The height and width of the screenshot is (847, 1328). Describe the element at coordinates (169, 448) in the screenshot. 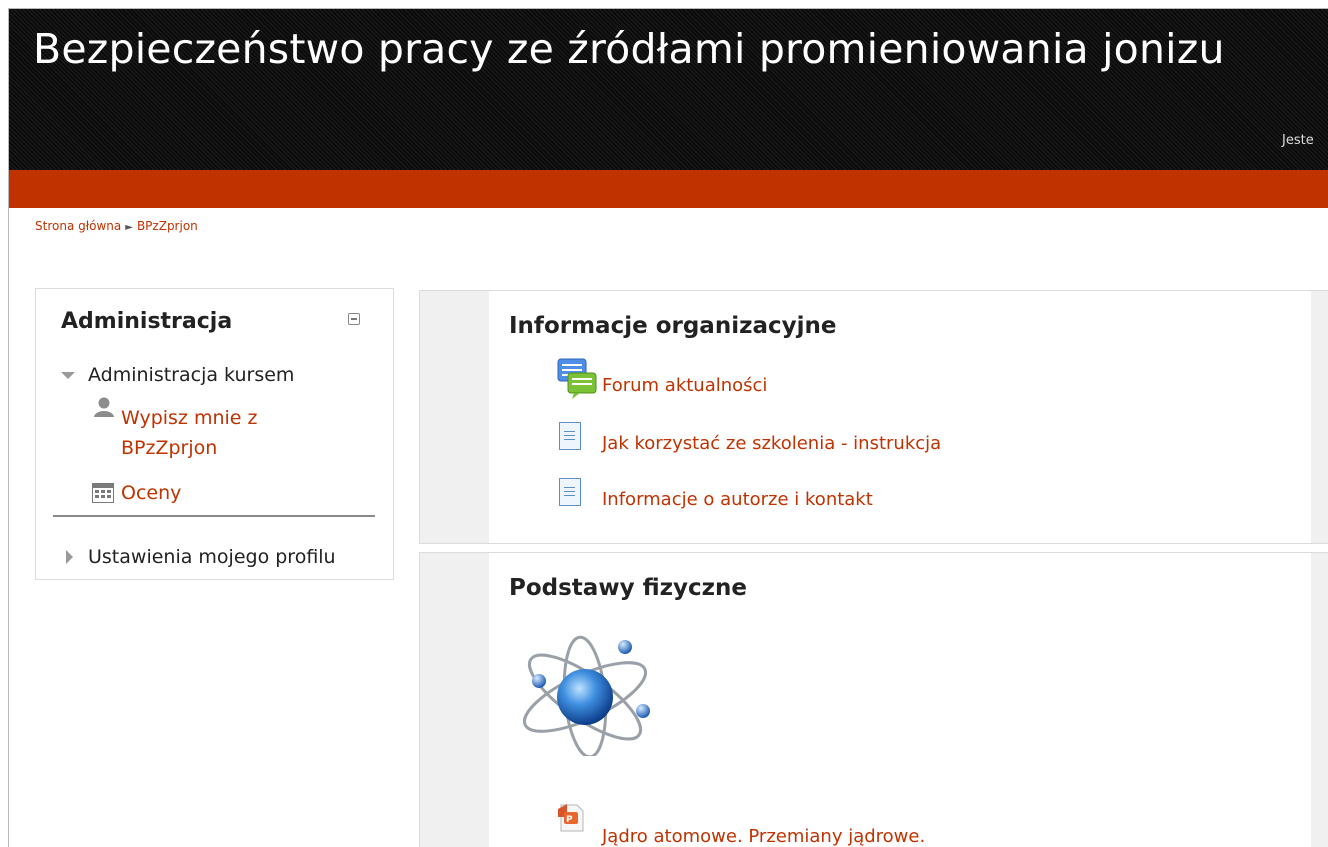

I see `unenrol-label-line2: BPzZprjon` at that location.